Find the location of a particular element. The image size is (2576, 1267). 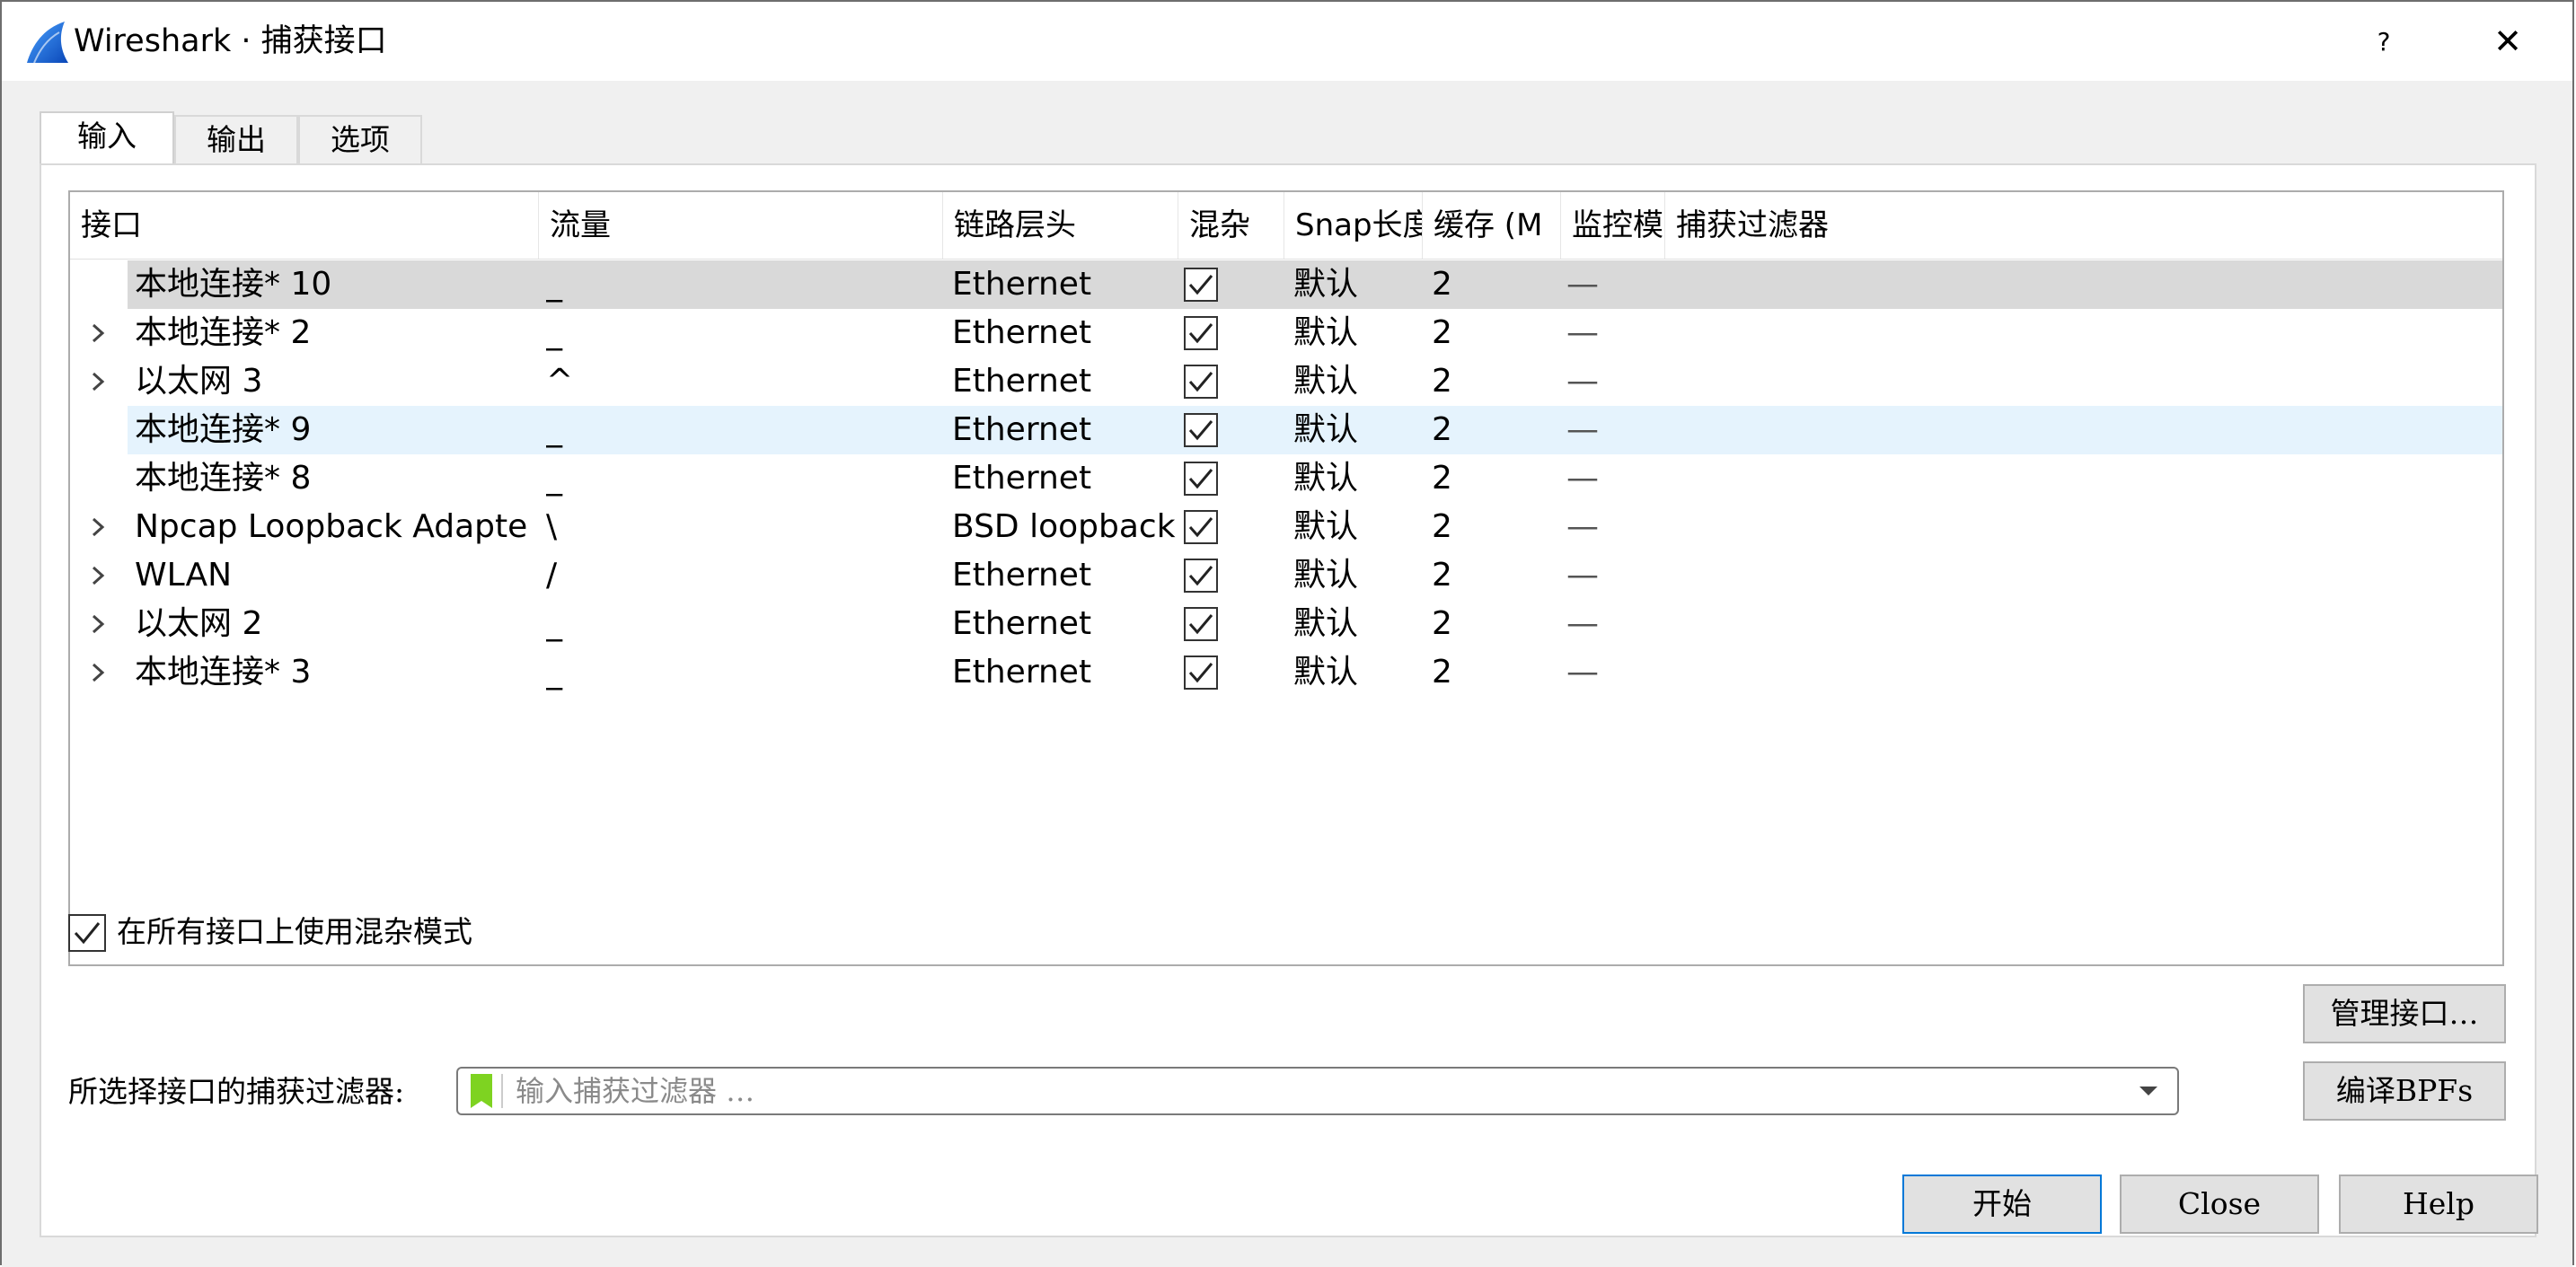

column-header-interface: 接口 is located at coordinates (304, 225).